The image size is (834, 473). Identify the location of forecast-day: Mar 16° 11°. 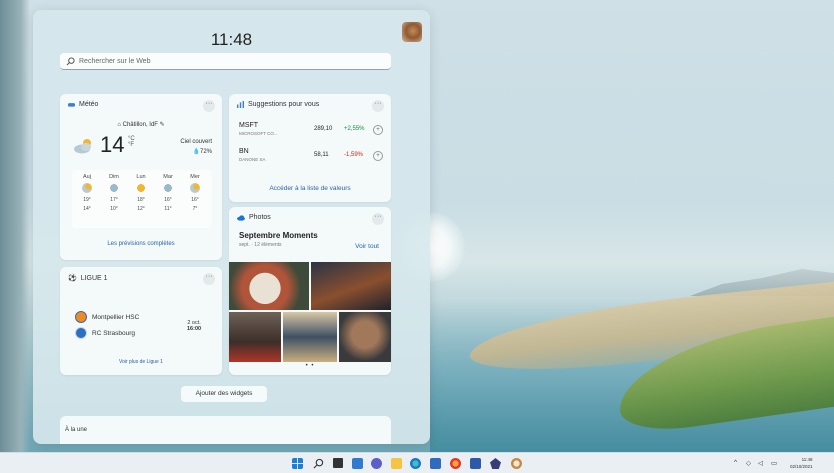
(168, 194).